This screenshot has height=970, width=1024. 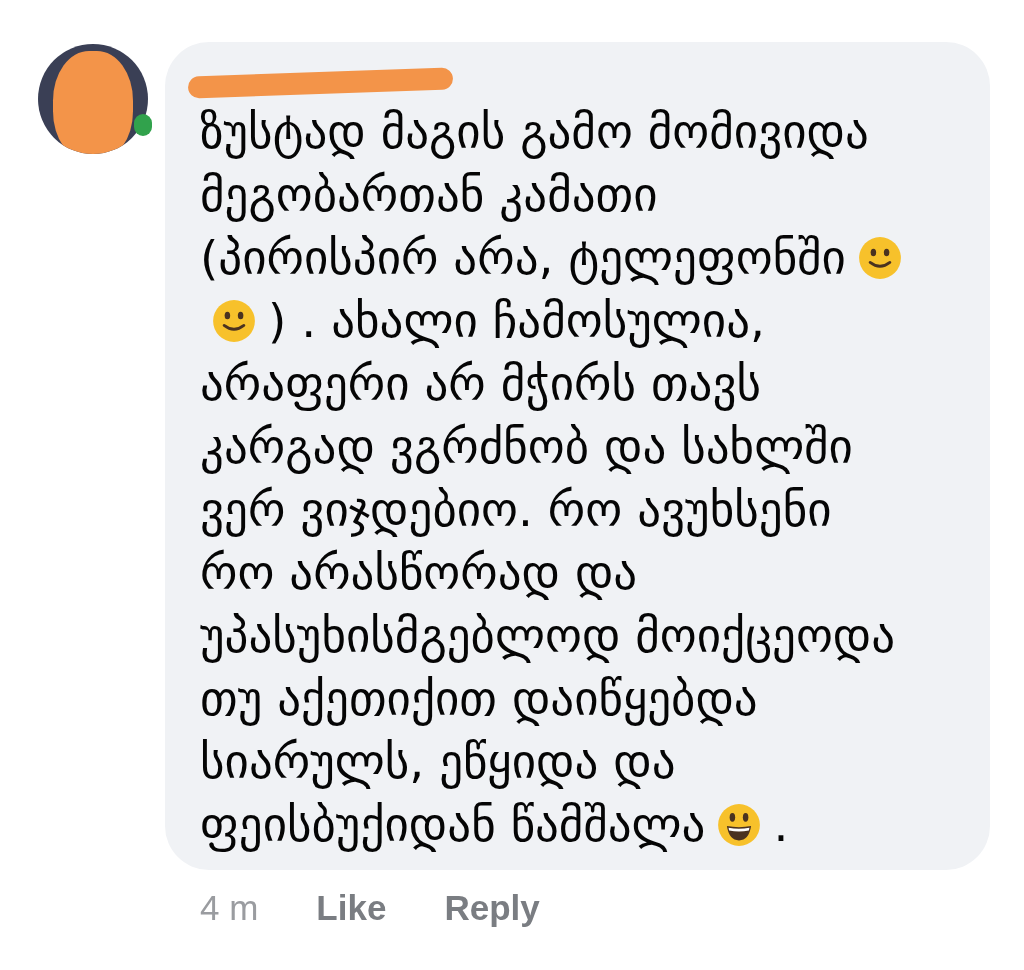 What do you see at coordinates (526, 446) in the screenshot?
I see `comment-text: კარგად ვგრძნობ და სახლში` at bounding box center [526, 446].